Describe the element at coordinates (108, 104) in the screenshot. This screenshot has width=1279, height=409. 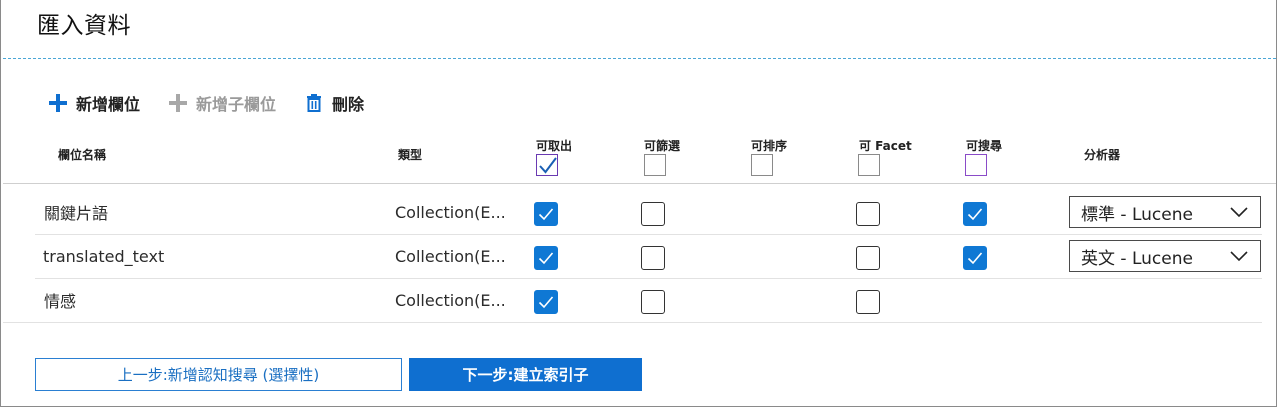
I see `add-field-label: 新增欄位` at that location.